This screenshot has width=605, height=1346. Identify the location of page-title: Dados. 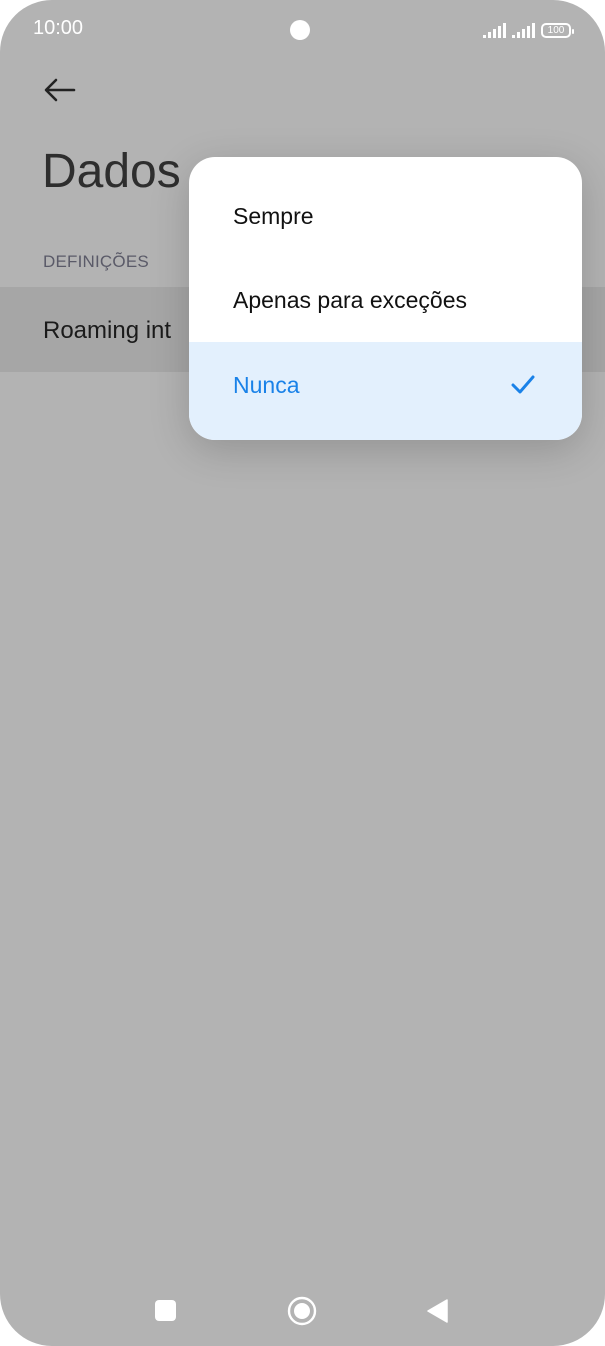
(111, 171).